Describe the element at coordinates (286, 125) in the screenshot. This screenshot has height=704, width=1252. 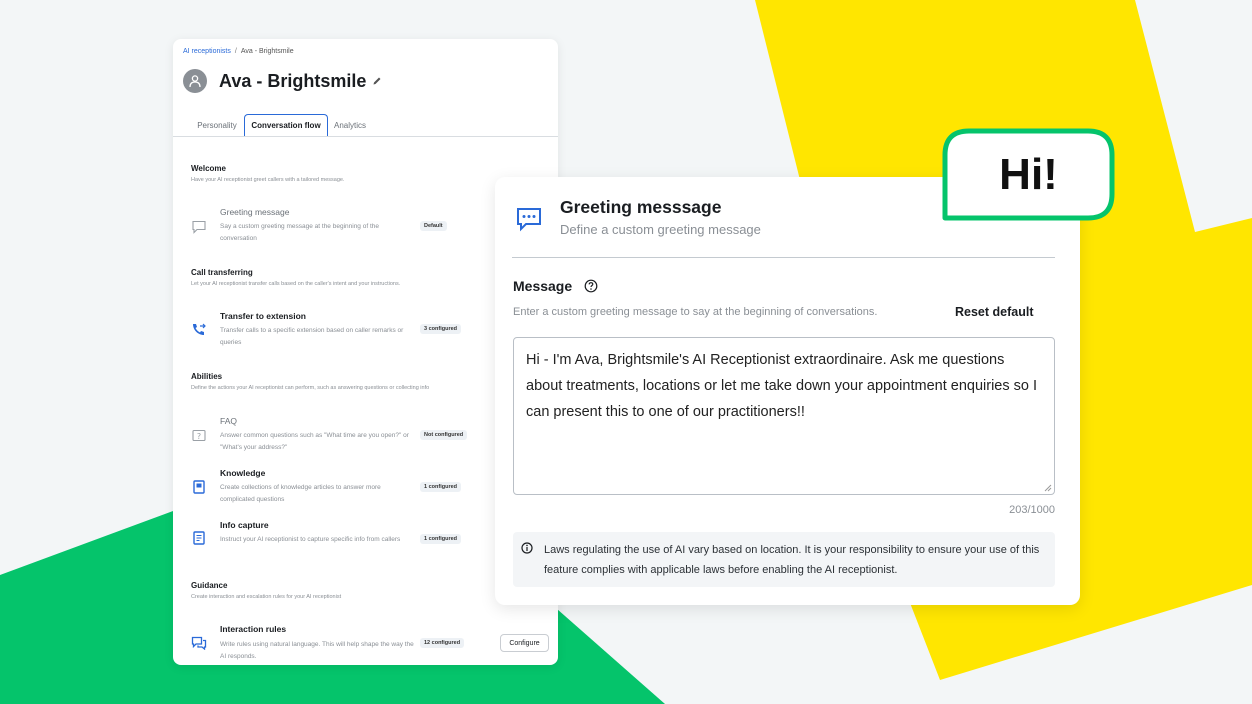
I see `tab-conversation-flow: Conversation flow` at that location.